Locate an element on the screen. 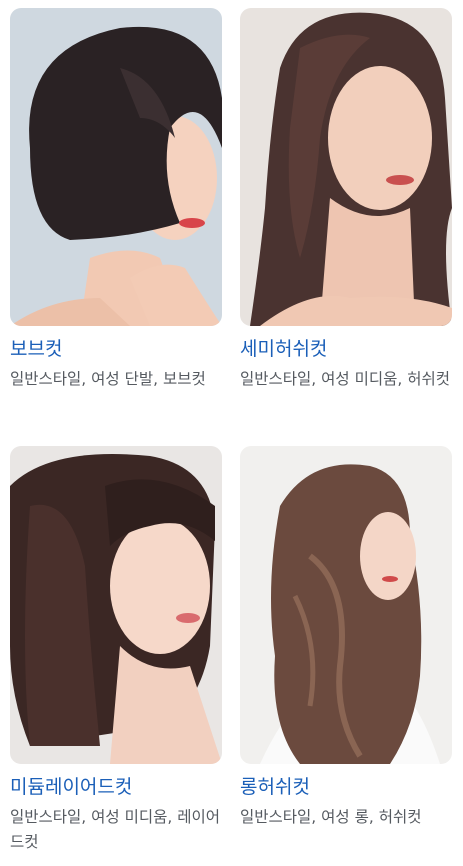 This screenshot has width=463, height=866. hairstyle-tags: 일반스타일, 여성 단발, 보브컷 is located at coordinates (108, 379).